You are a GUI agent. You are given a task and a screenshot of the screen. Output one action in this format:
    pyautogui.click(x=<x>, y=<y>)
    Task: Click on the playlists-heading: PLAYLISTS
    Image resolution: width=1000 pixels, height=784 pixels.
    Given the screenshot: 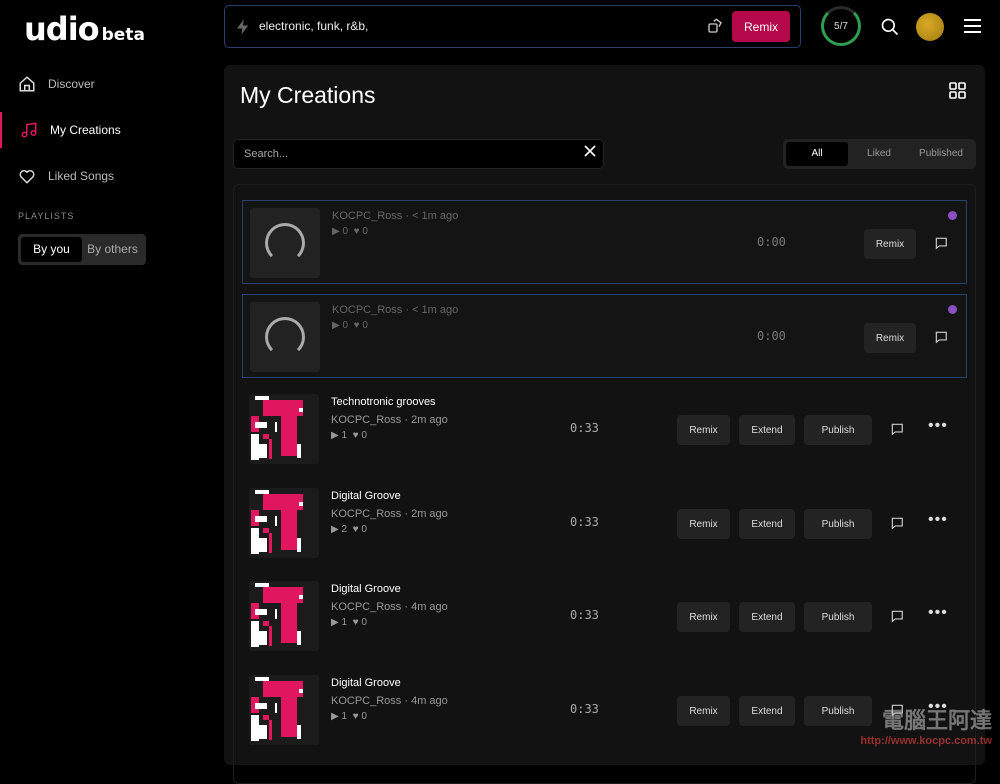 What is the action you would take?
    pyautogui.click(x=46, y=216)
    